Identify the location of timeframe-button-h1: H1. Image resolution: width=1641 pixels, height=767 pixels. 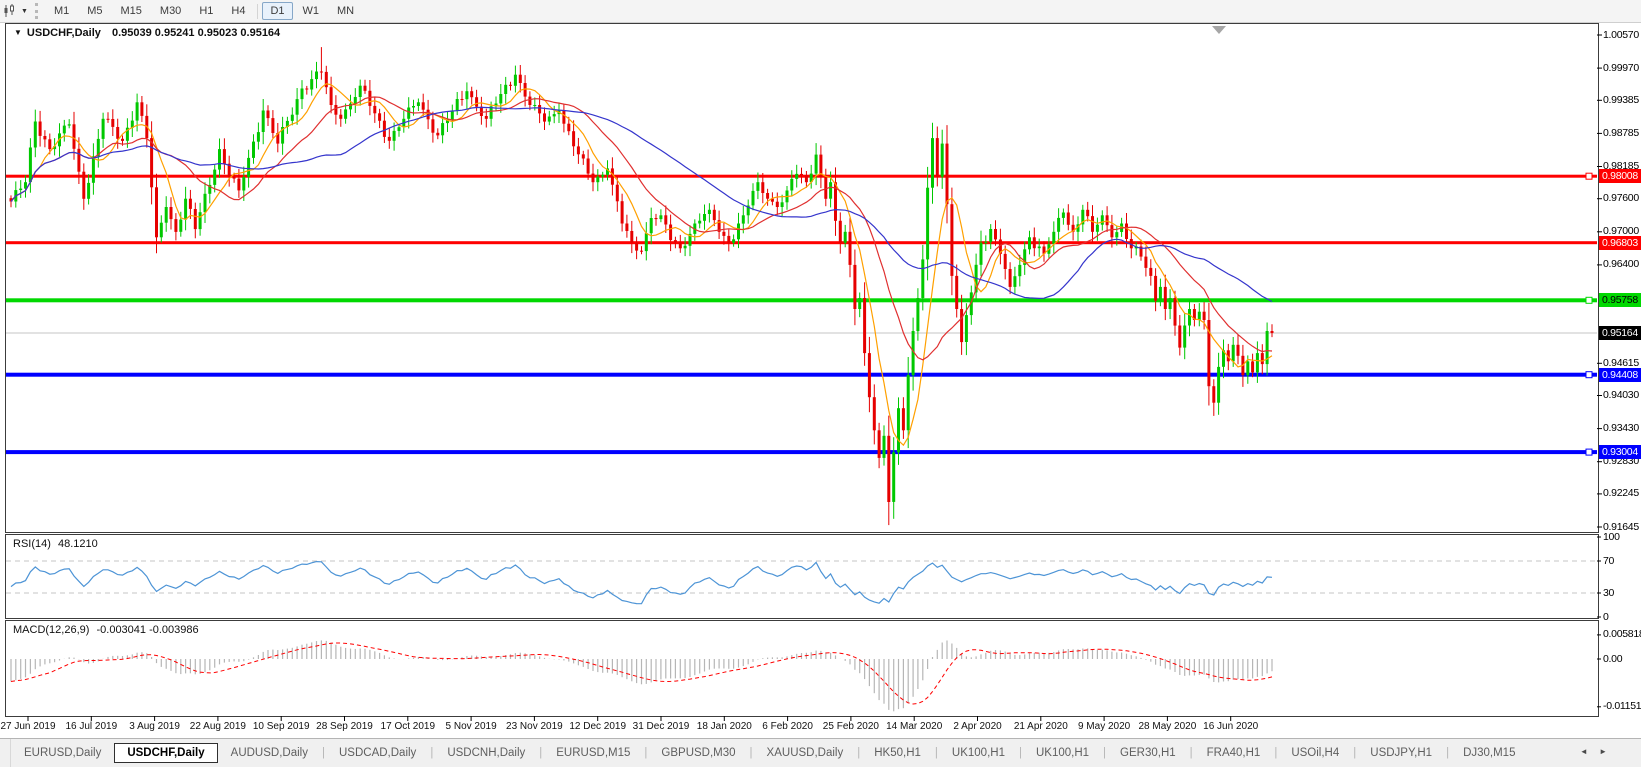
(206, 11).